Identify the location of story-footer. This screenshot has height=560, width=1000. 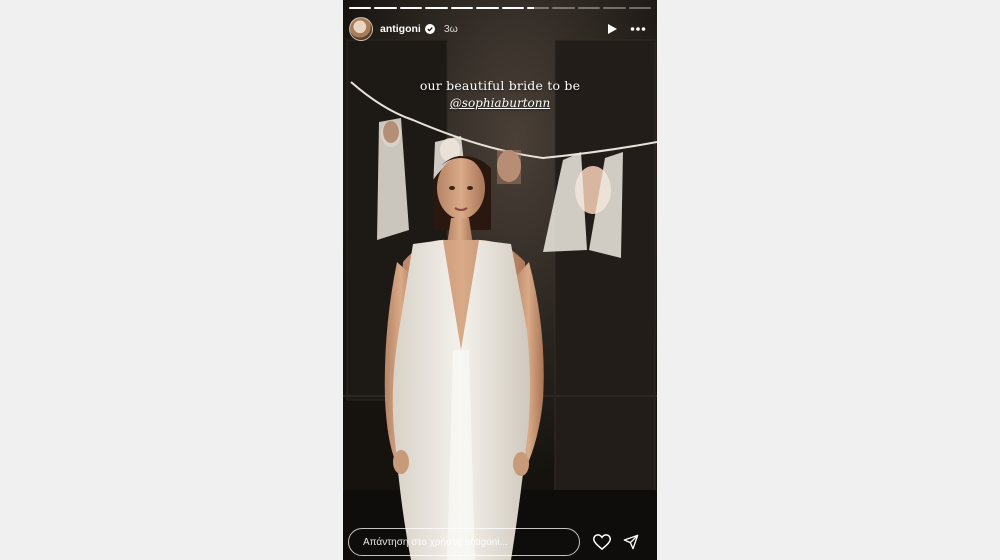
(498, 542).